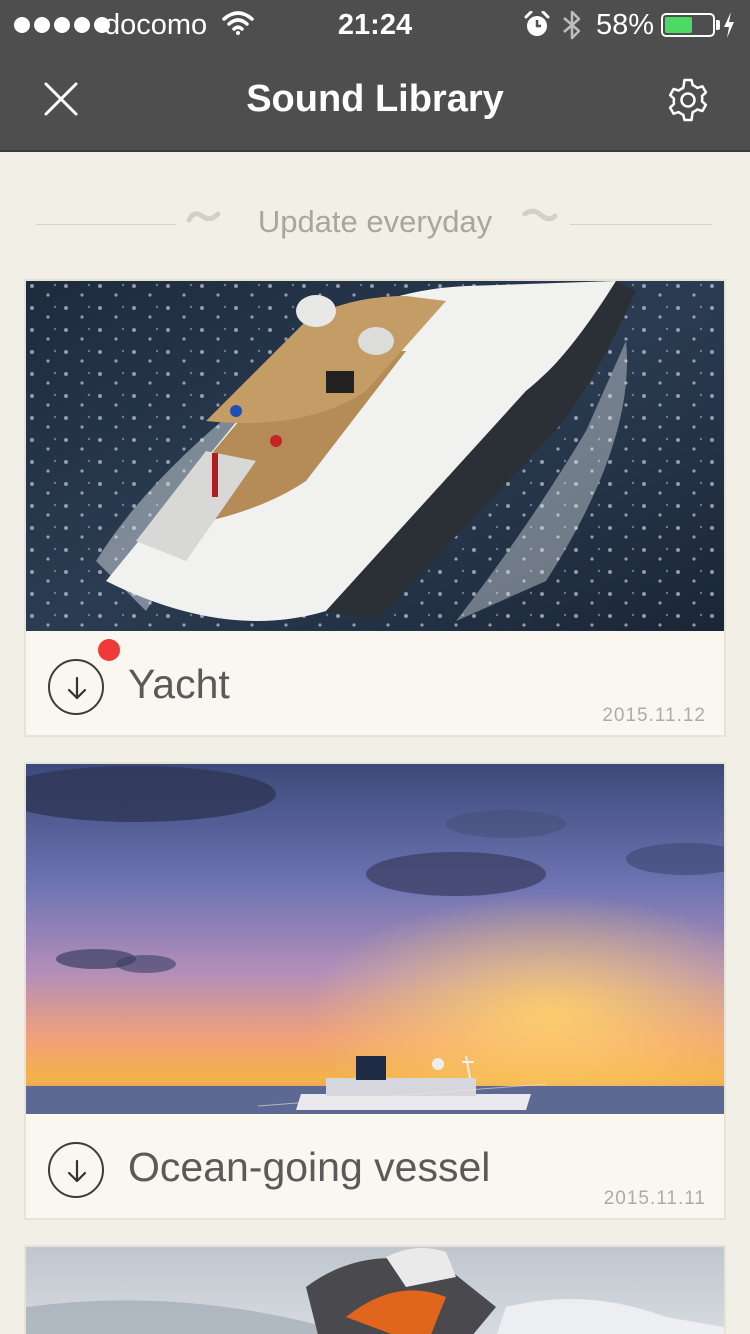 The height and width of the screenshot is (1334, 750). I want to click on divider-line, so click(641, 224).